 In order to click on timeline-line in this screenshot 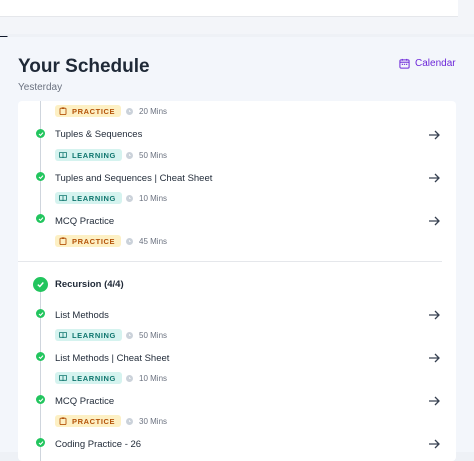, I will do `click(40, 162)`.